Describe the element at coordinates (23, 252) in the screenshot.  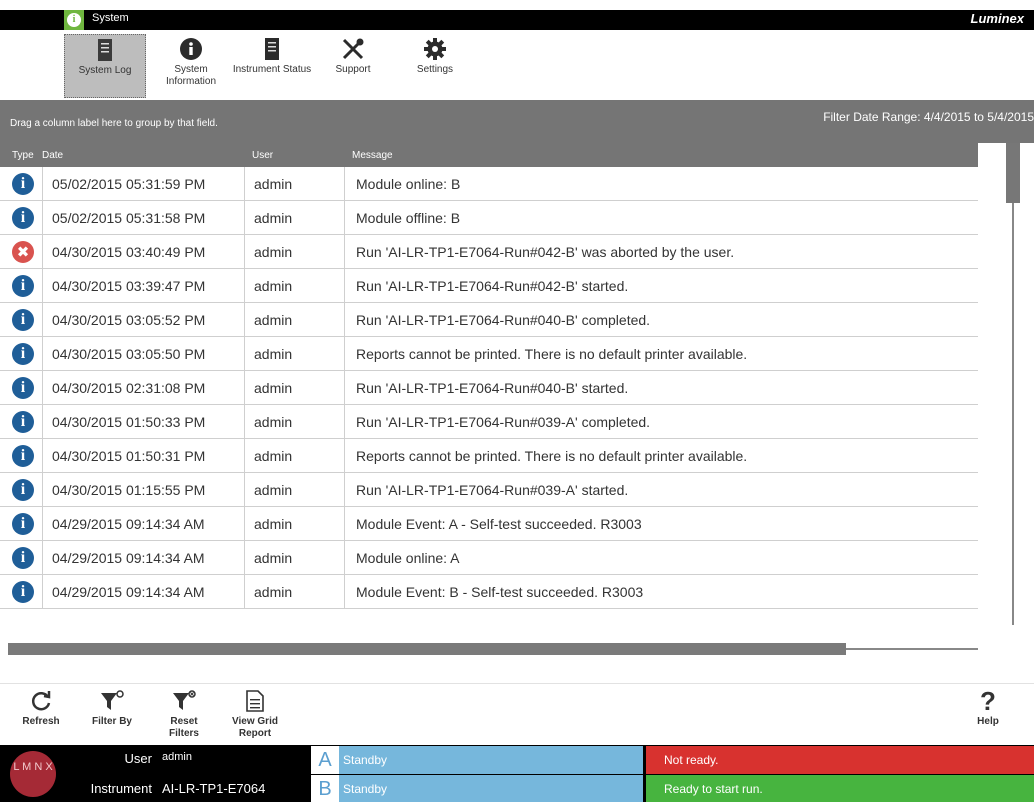
I see `error-icon: ✖` at that location.